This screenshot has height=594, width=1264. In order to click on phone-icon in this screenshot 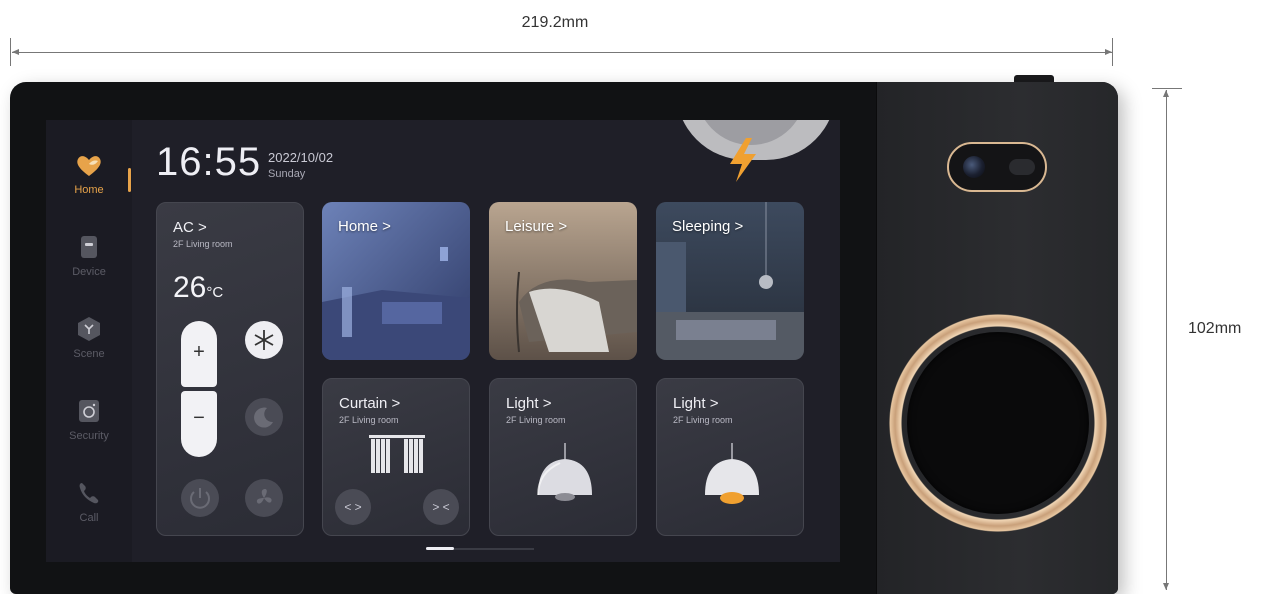, I will do `click(89, 493)`.